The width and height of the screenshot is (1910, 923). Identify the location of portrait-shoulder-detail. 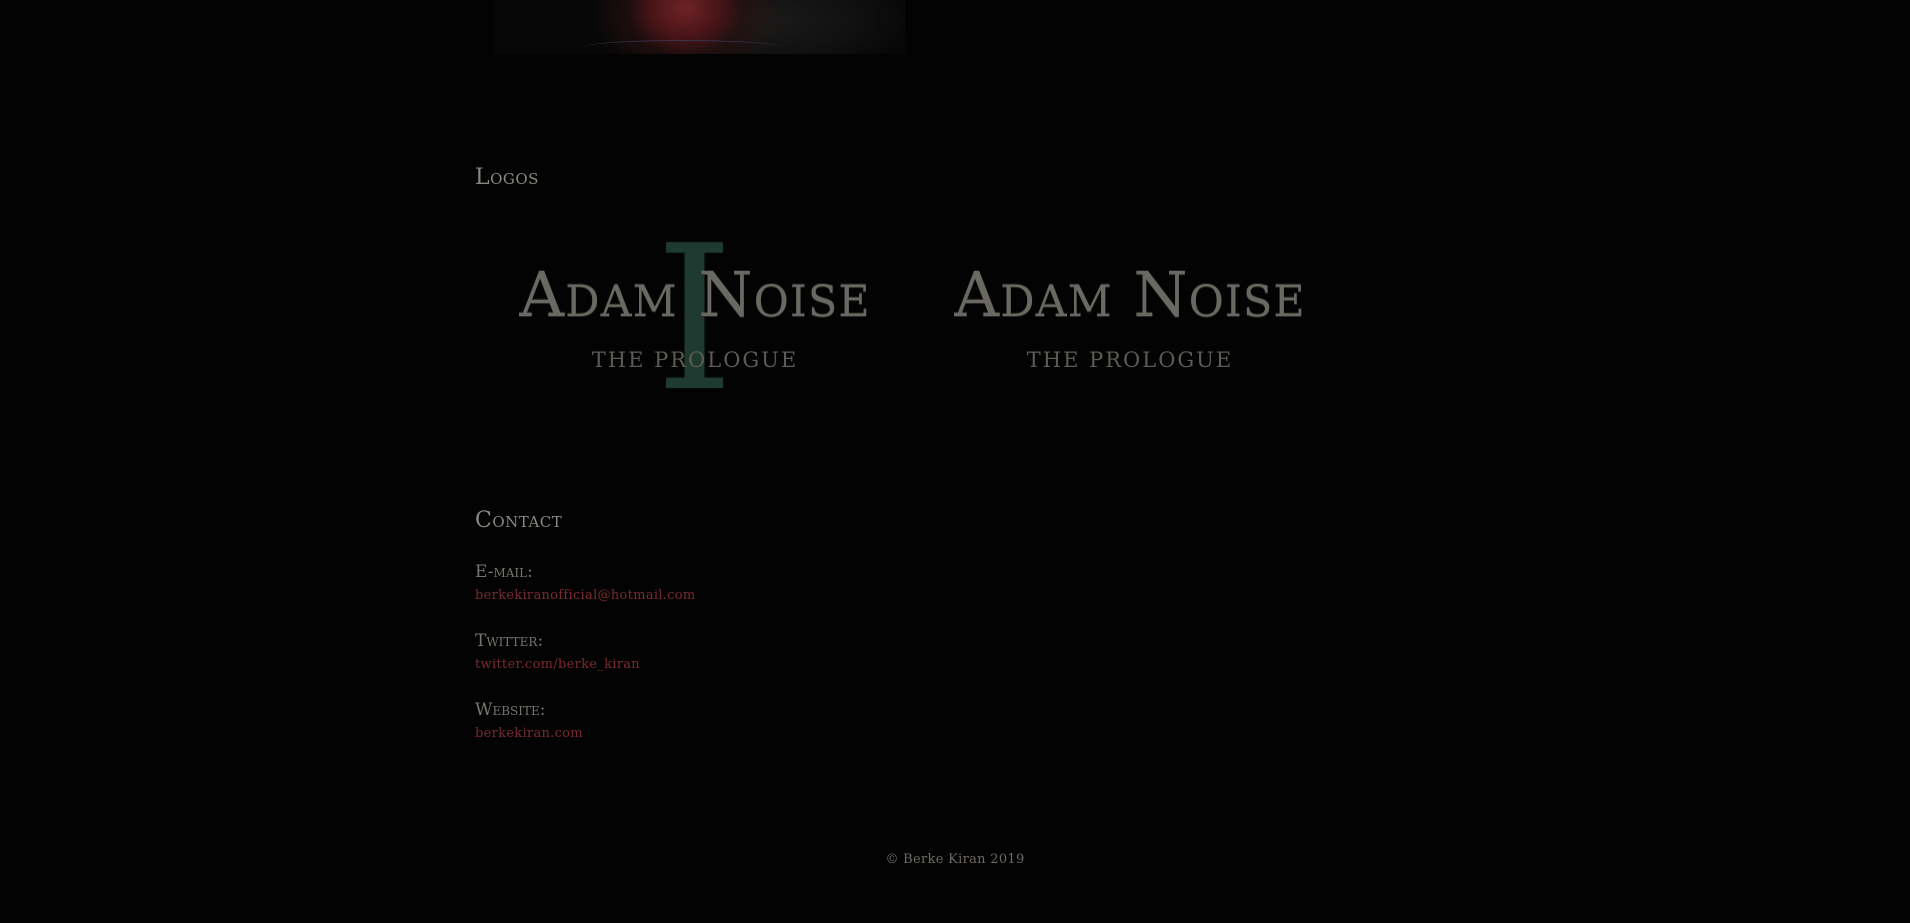
(683, 47).